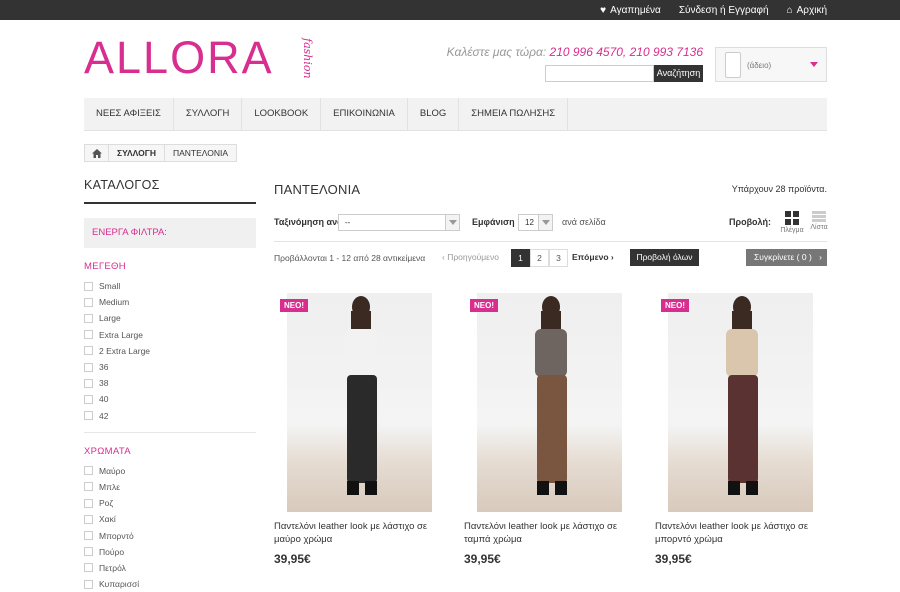 Image resolution: width=900 pixels, height=592 pixels. What do you see at coordinates (170, 519) in the screenshot?
I see `color-option: Χακί` at bounding box center [170, 519].